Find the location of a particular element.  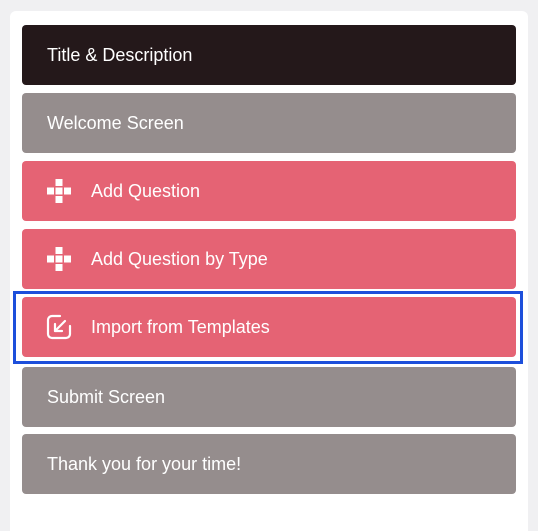

add-question-button: Add Question is located at coordinates (269, 191).